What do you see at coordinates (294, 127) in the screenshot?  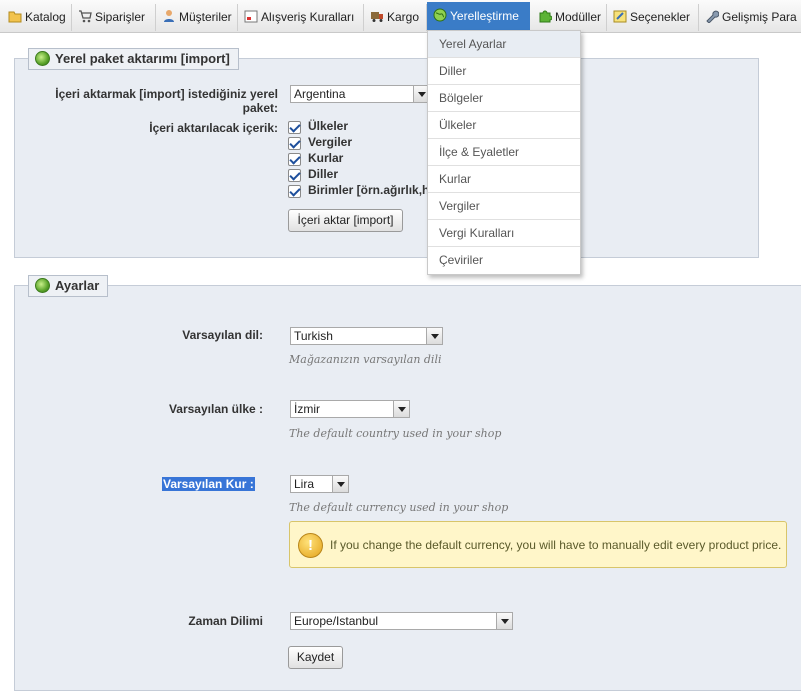 I see `checkbox-ulkeler` at bounding box center [294, 127].